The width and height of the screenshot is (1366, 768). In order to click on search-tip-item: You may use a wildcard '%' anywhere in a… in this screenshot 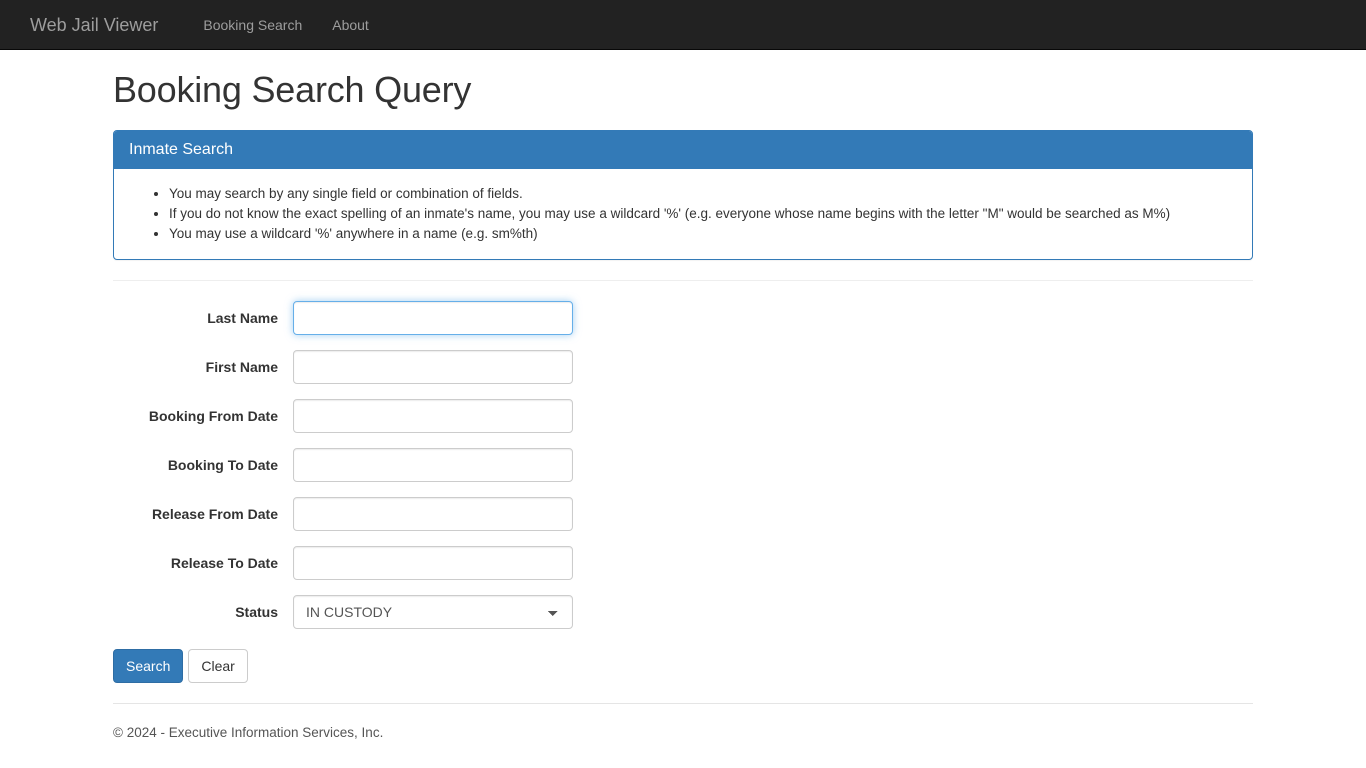, I will do `click(703, 234)`.